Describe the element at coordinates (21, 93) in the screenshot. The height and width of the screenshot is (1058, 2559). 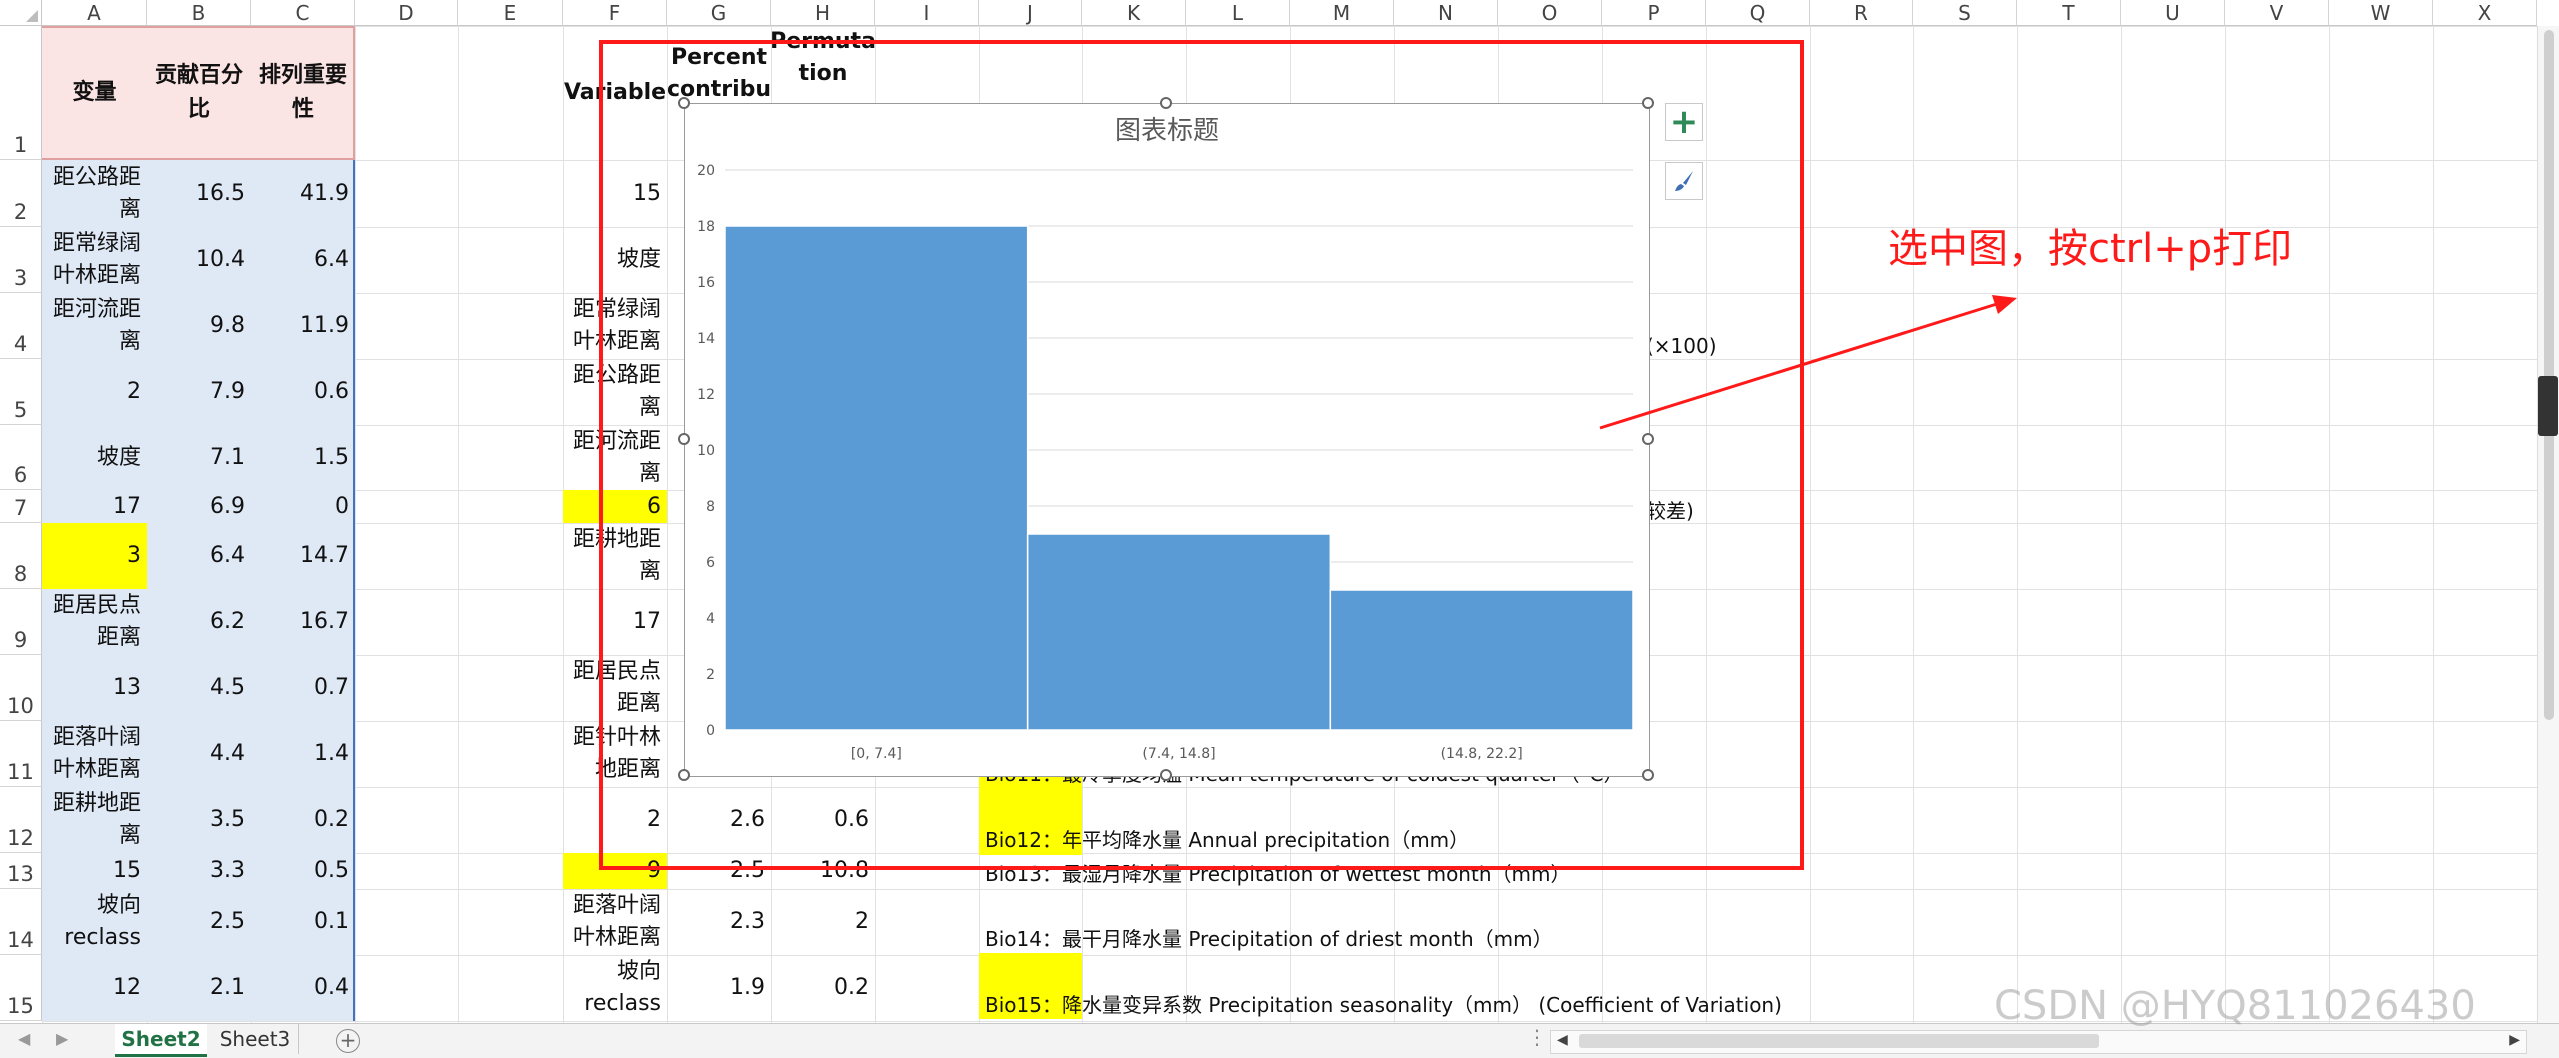
I see `row-header-1: 1` at that location.